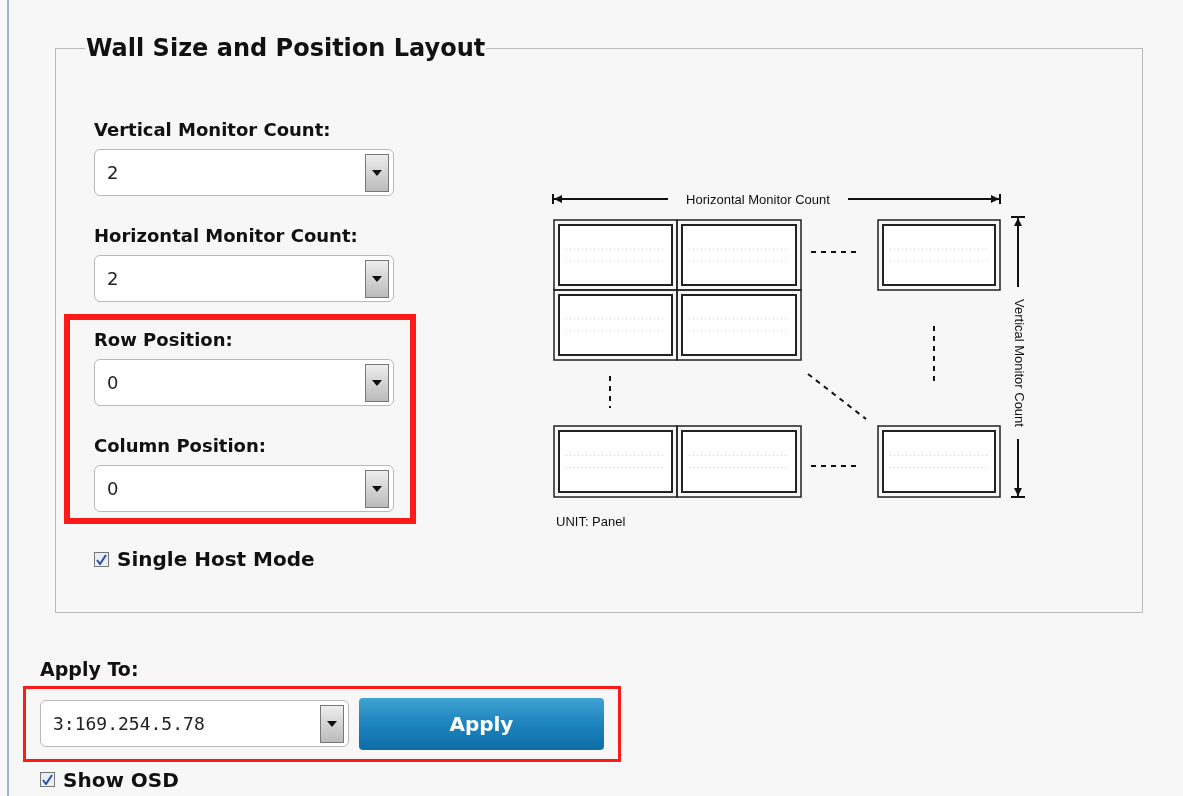 This screenshot has width=1183, height=796. Describe the element at coordinates (226, 236) in the screenshot. I see `field-label: Horizontal Monitor Count:` at that location.